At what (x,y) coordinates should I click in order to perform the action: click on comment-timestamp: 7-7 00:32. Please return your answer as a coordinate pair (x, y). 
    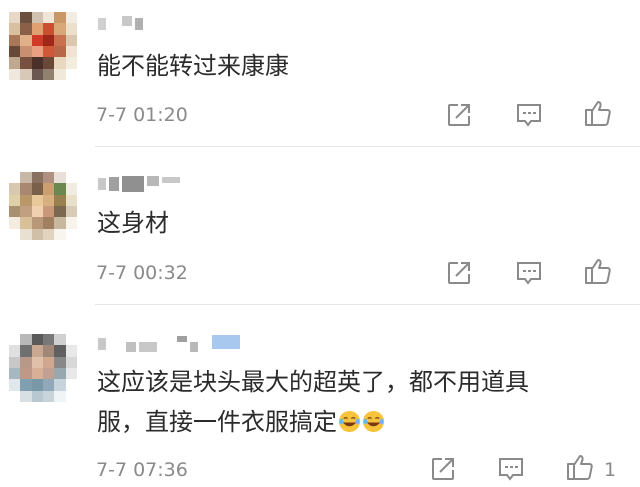
    Looking at the image, I should click on (142, 273).